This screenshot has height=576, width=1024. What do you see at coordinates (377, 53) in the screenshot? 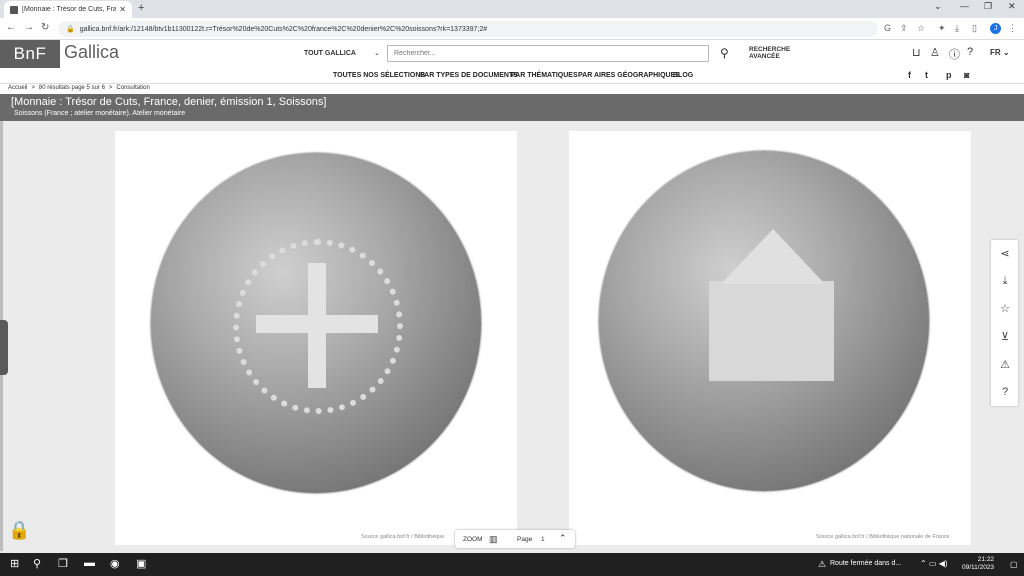
I see `chevron-down-icon: ⌄` at bounding box center [377, 53].